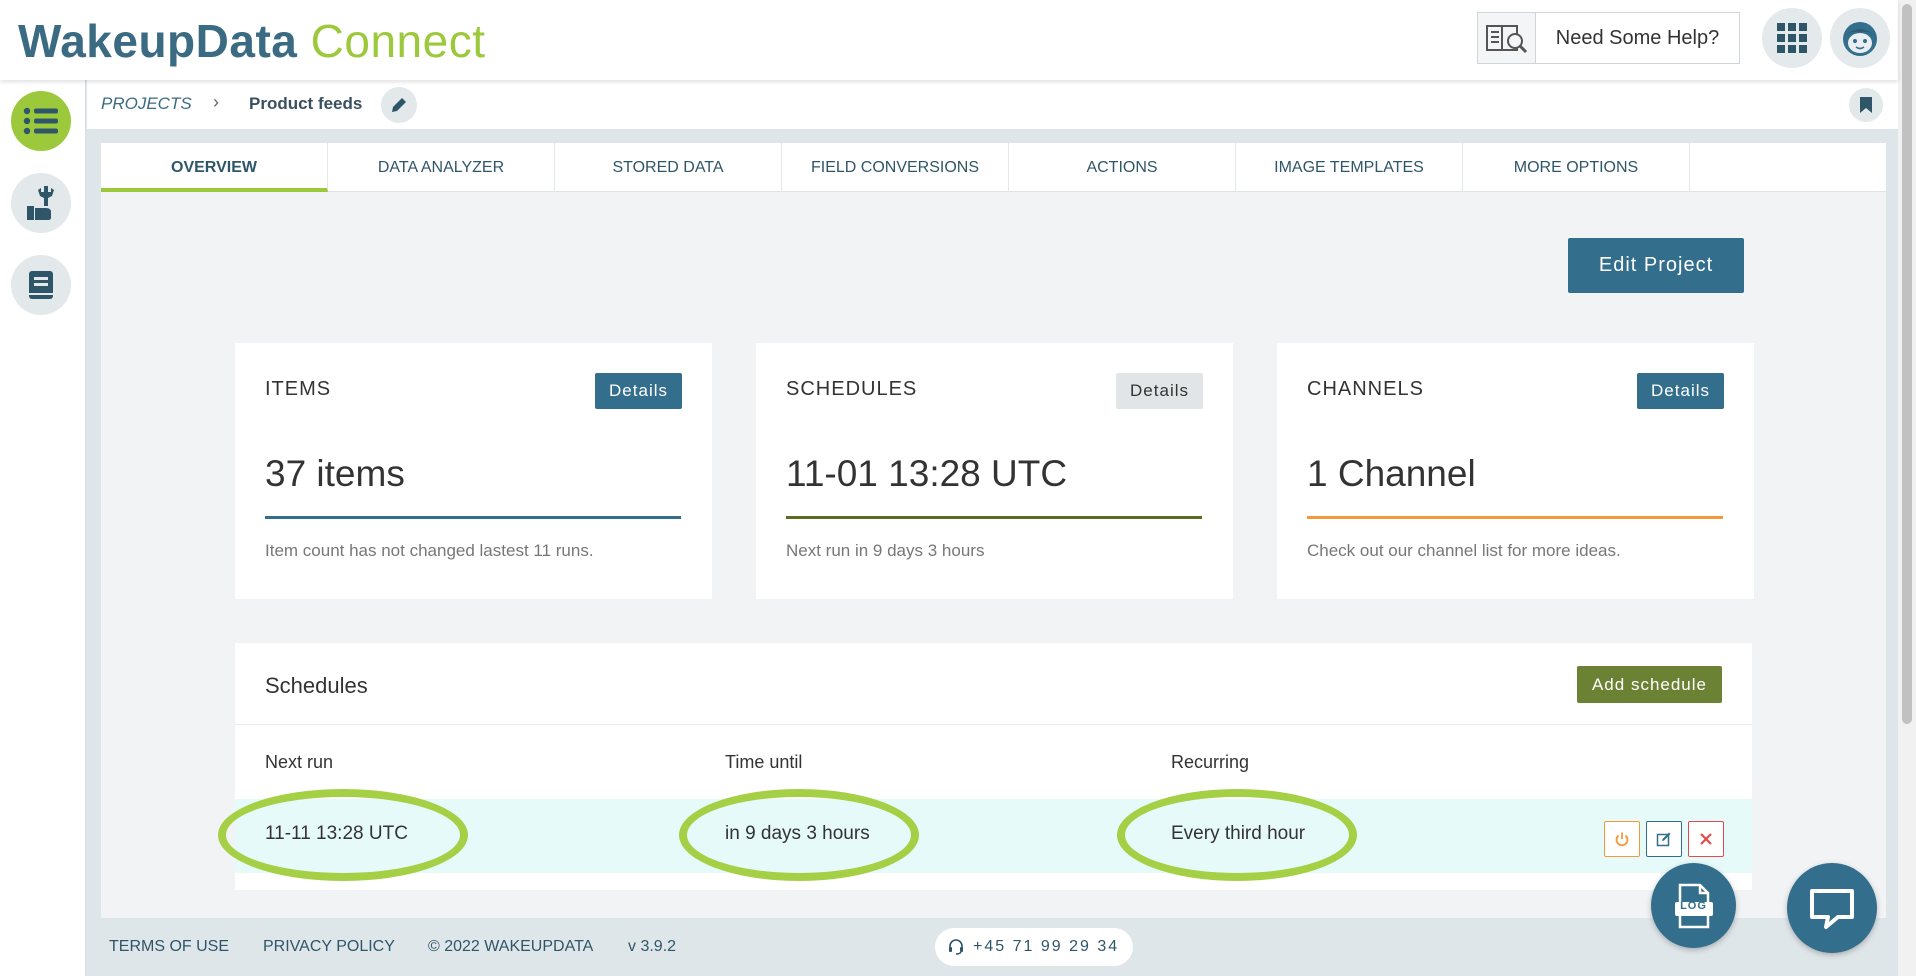  What do you see at coordinates (1507, 38) in the screenshot?
I see `help-book-search-icon` at bounding box center [1507, 38].